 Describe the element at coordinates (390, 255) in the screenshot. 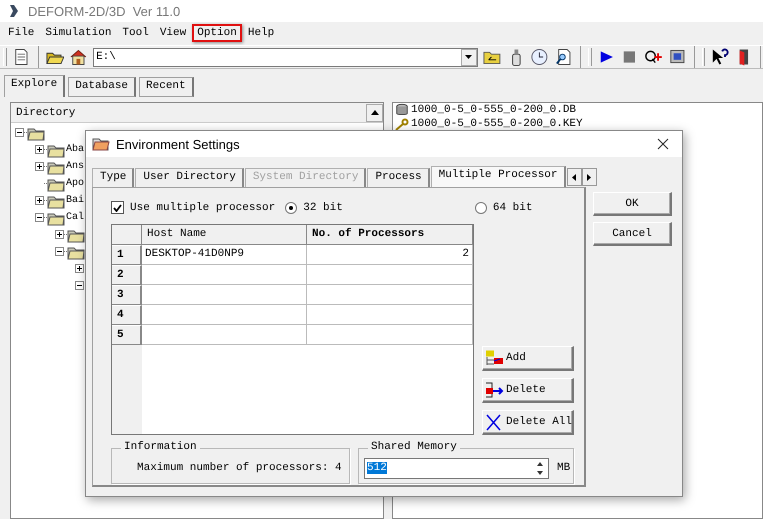

I see `processor-count-cell: 2` at that location.